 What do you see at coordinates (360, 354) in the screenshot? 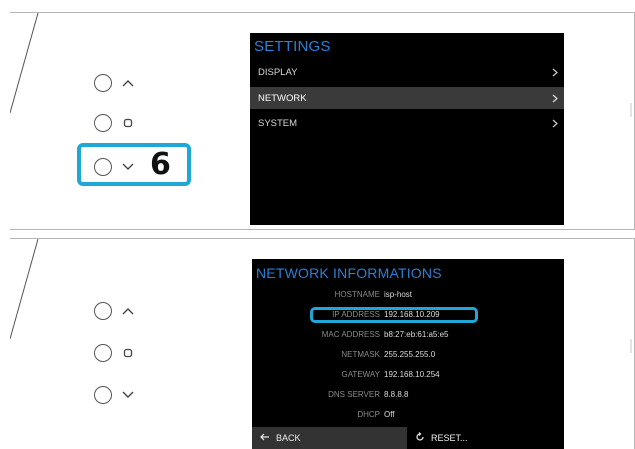
I see `info-label: NETMASK` at bounding box center [360, 354].